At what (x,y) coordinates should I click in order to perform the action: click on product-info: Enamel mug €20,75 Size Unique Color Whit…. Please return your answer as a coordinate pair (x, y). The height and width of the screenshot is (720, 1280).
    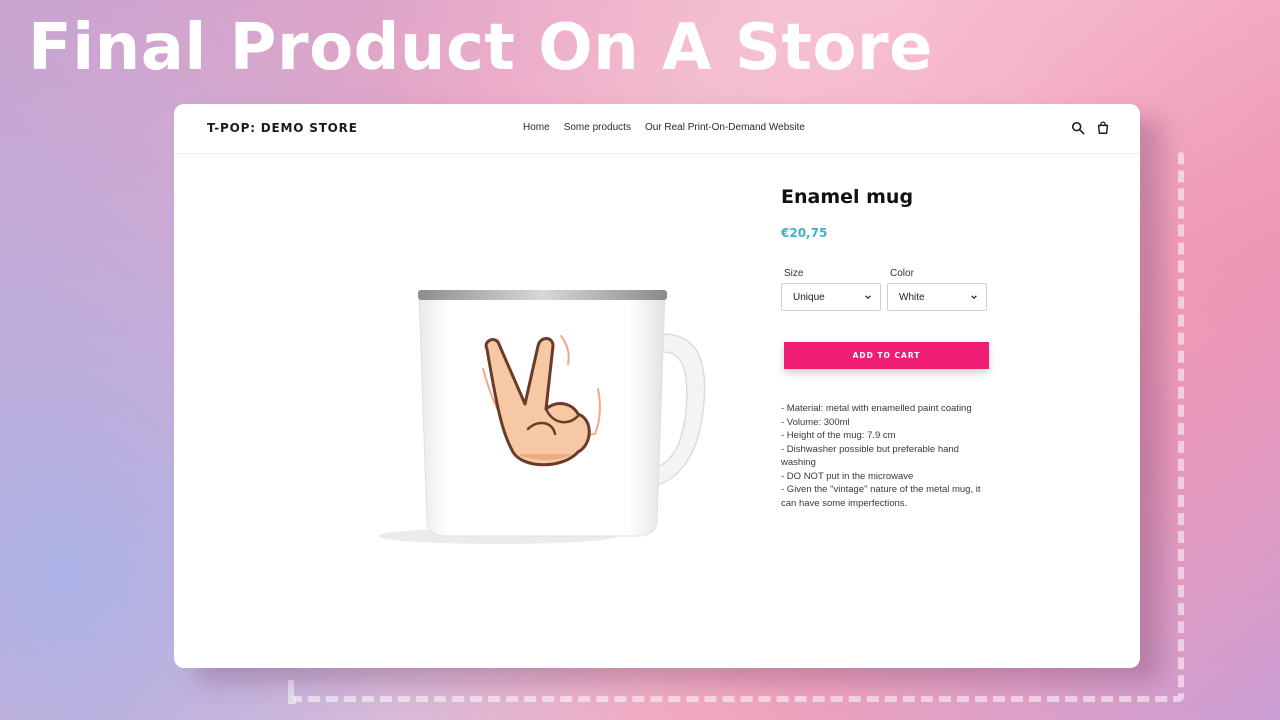
    Looking at the image, I should click on (896, 348).